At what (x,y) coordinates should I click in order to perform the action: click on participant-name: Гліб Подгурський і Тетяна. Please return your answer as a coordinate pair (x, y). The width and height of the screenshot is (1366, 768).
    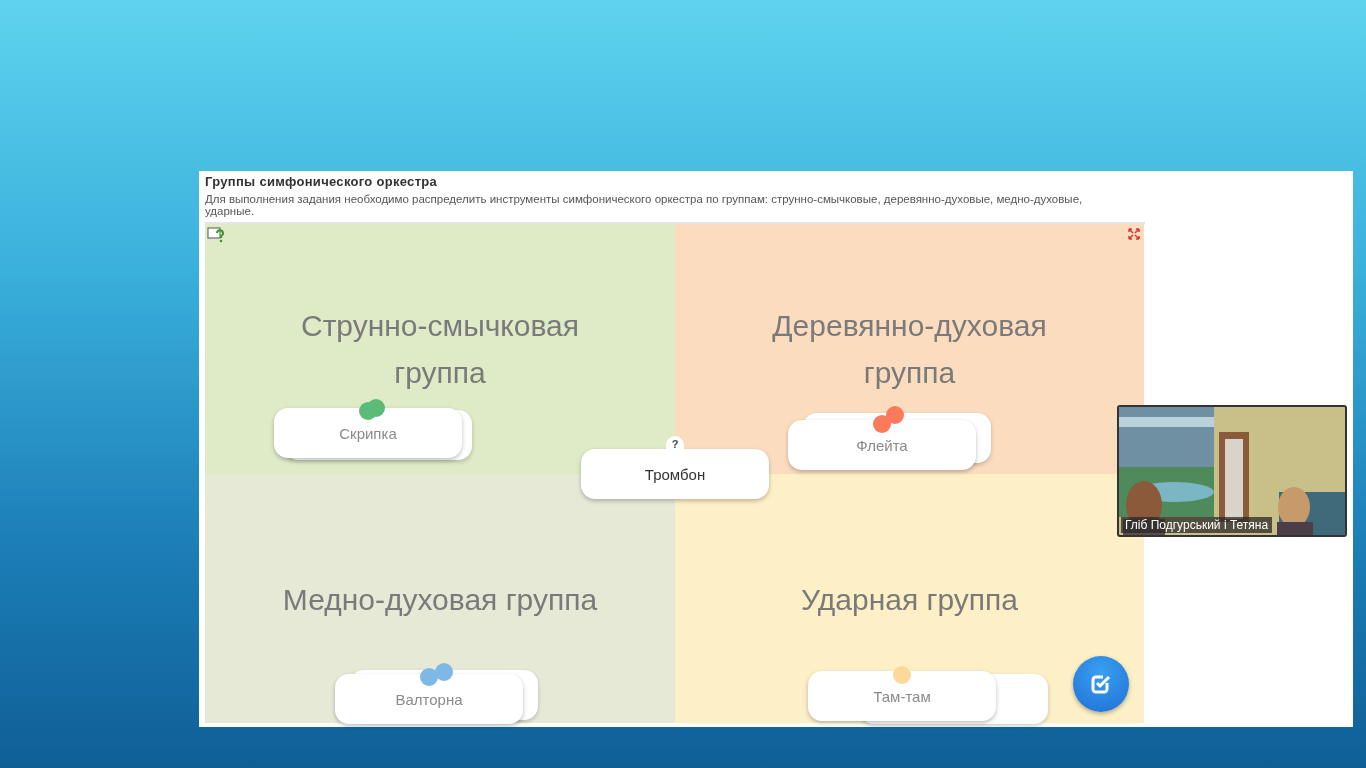
    Looking at the image, I should click on (1197, 525).